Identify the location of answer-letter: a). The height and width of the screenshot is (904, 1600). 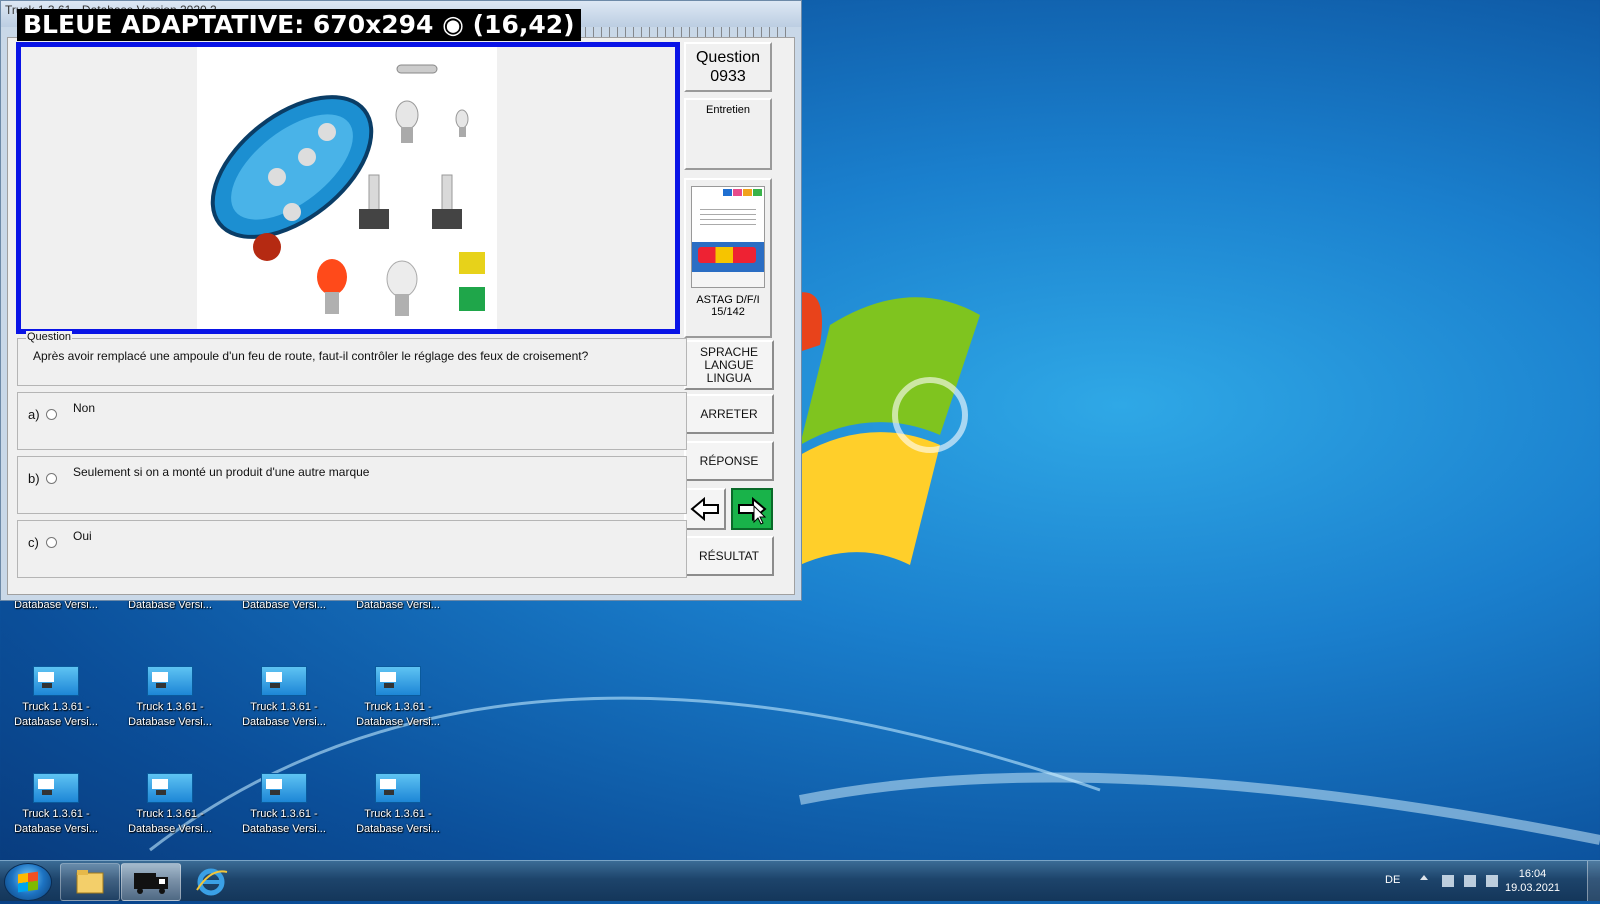
(34, 414).